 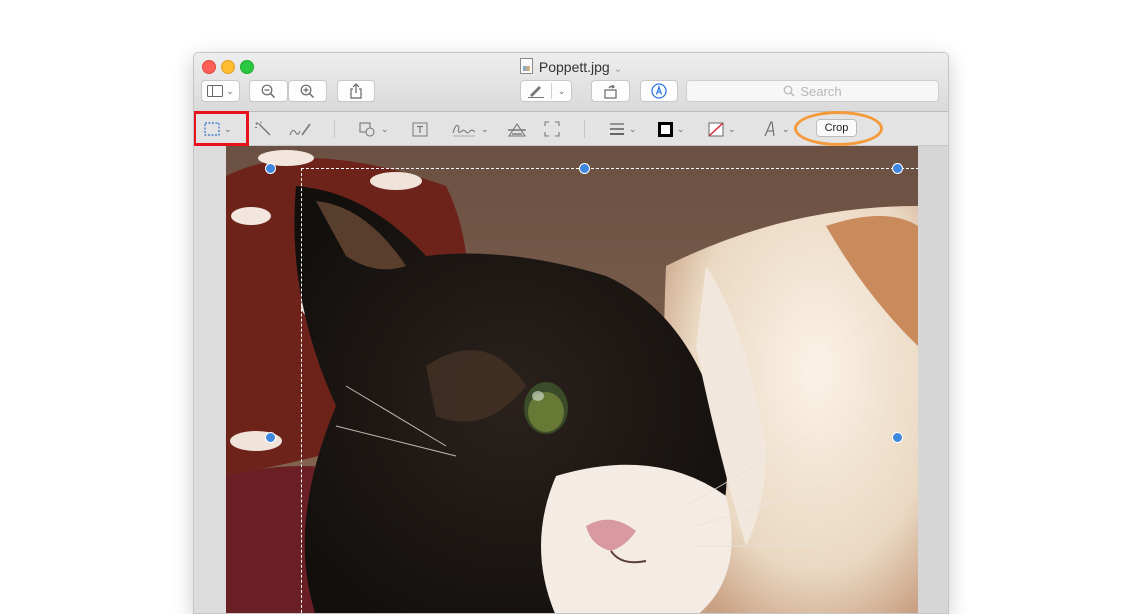 I want to click on fill-color-button: ⌄, so click(x=722, y=129).